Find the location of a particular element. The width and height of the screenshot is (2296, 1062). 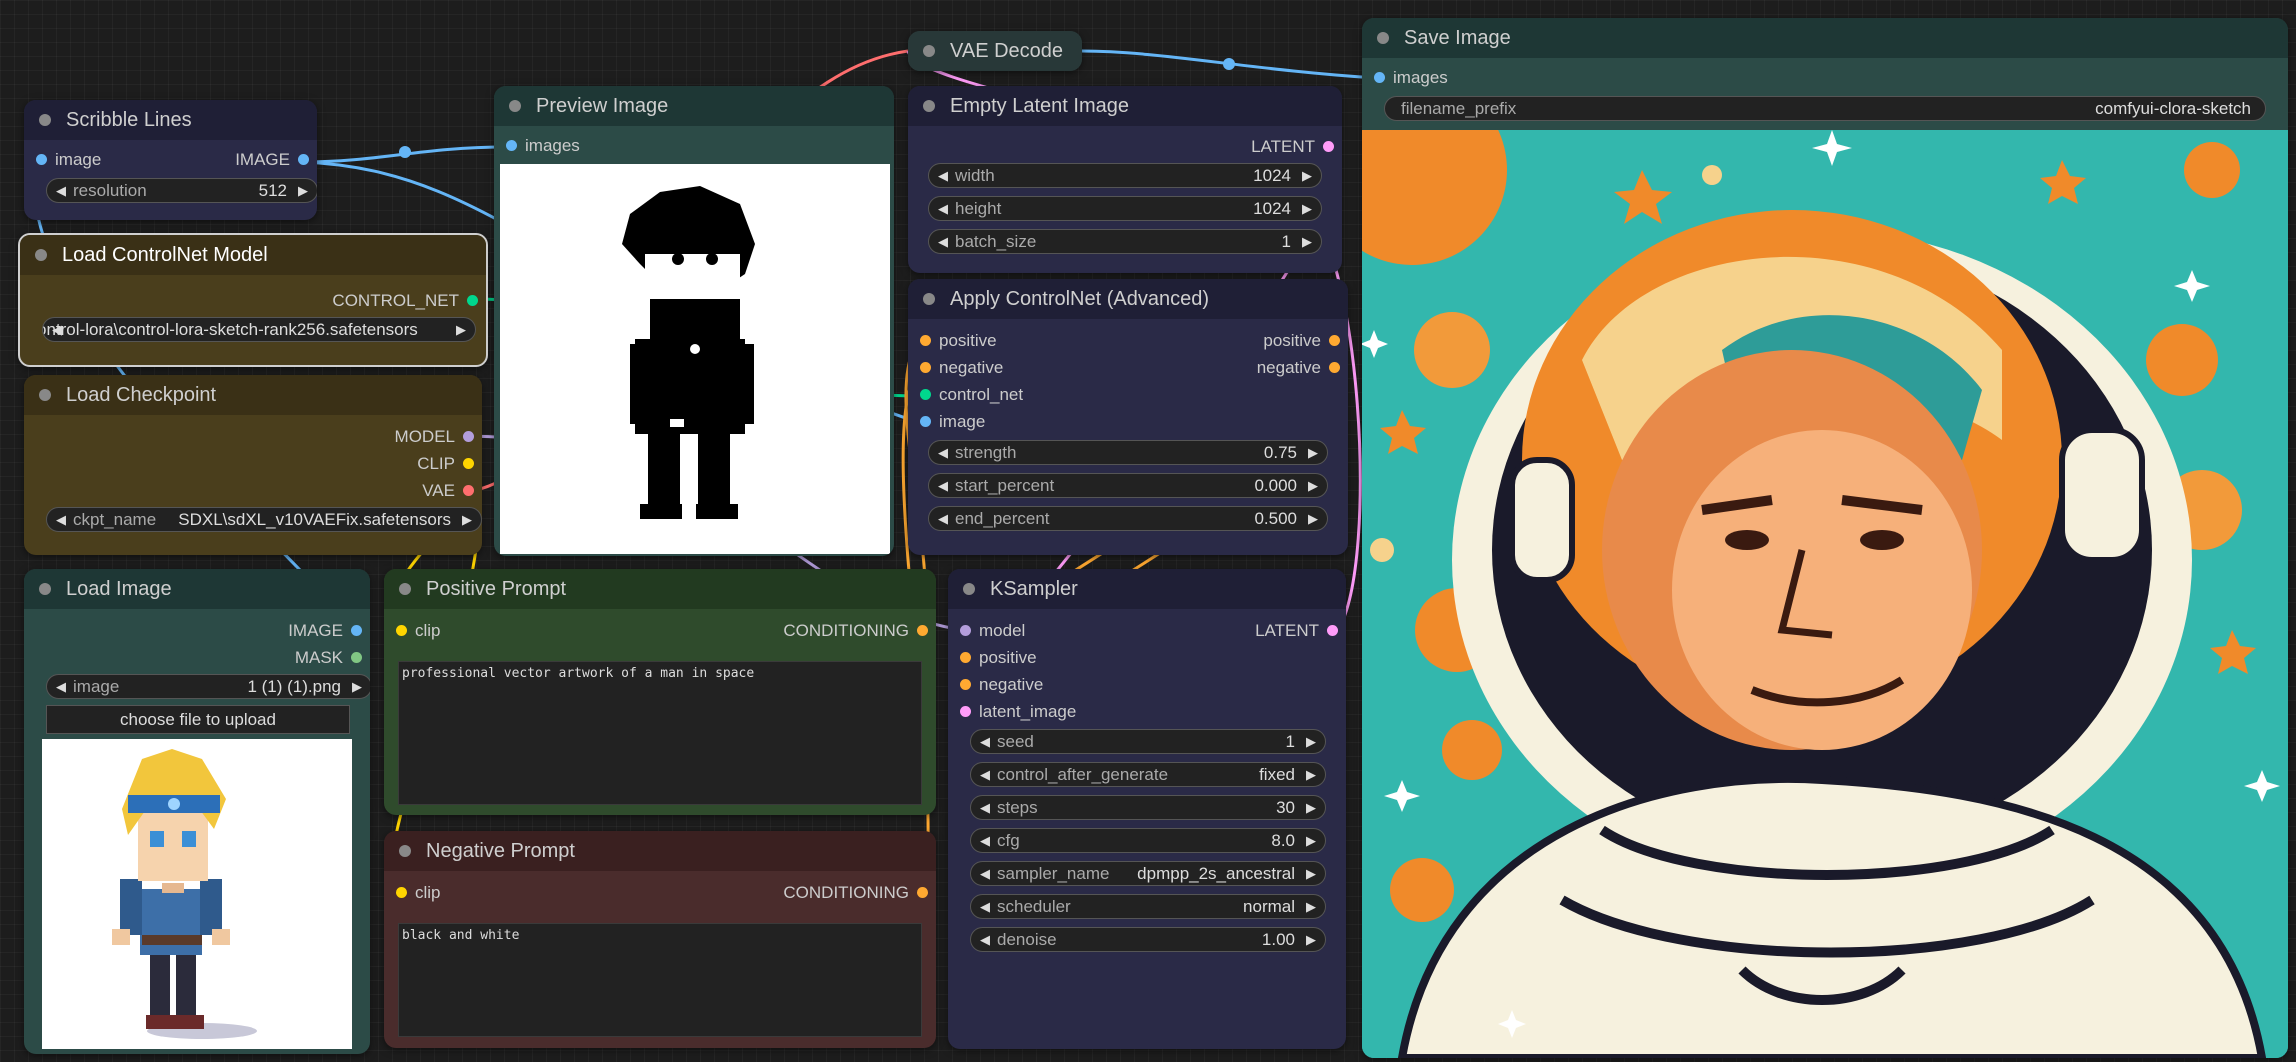

image-select-widget: ◀ image 1 (1) (1).png ▶ is located at coordinates (208, 686).